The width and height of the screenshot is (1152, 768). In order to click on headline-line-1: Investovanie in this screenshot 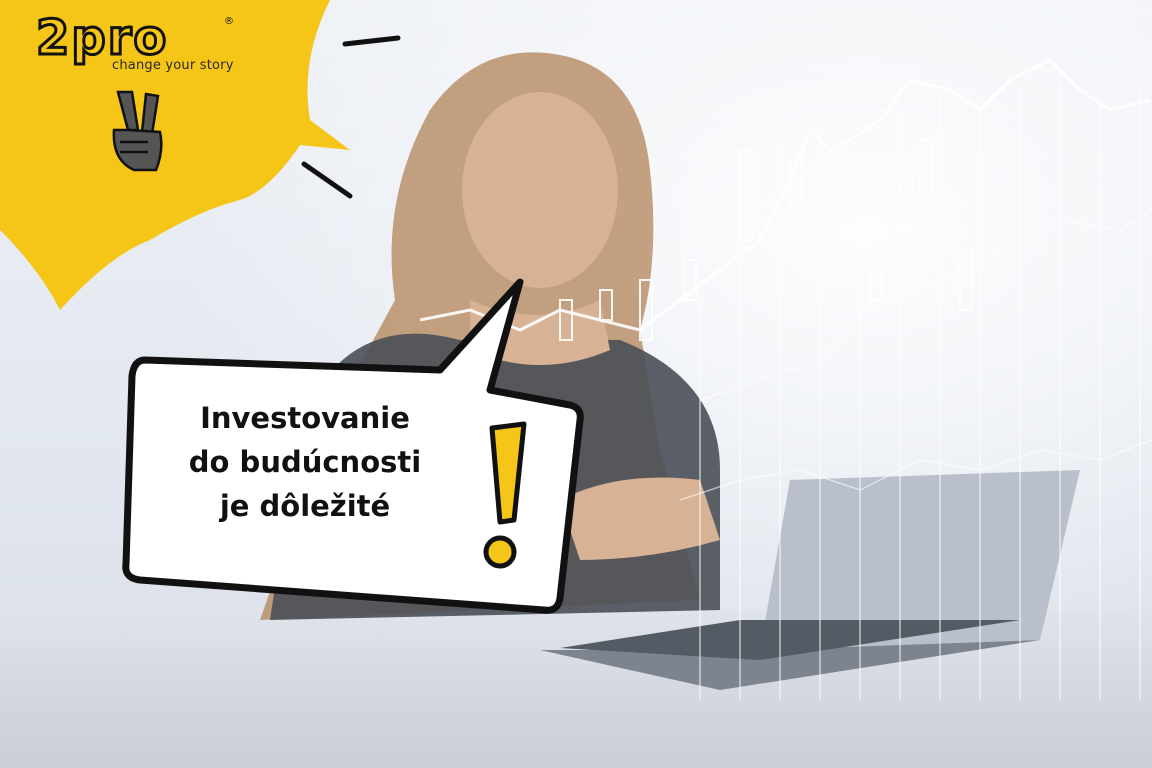, I will do `click(305, 418)`.